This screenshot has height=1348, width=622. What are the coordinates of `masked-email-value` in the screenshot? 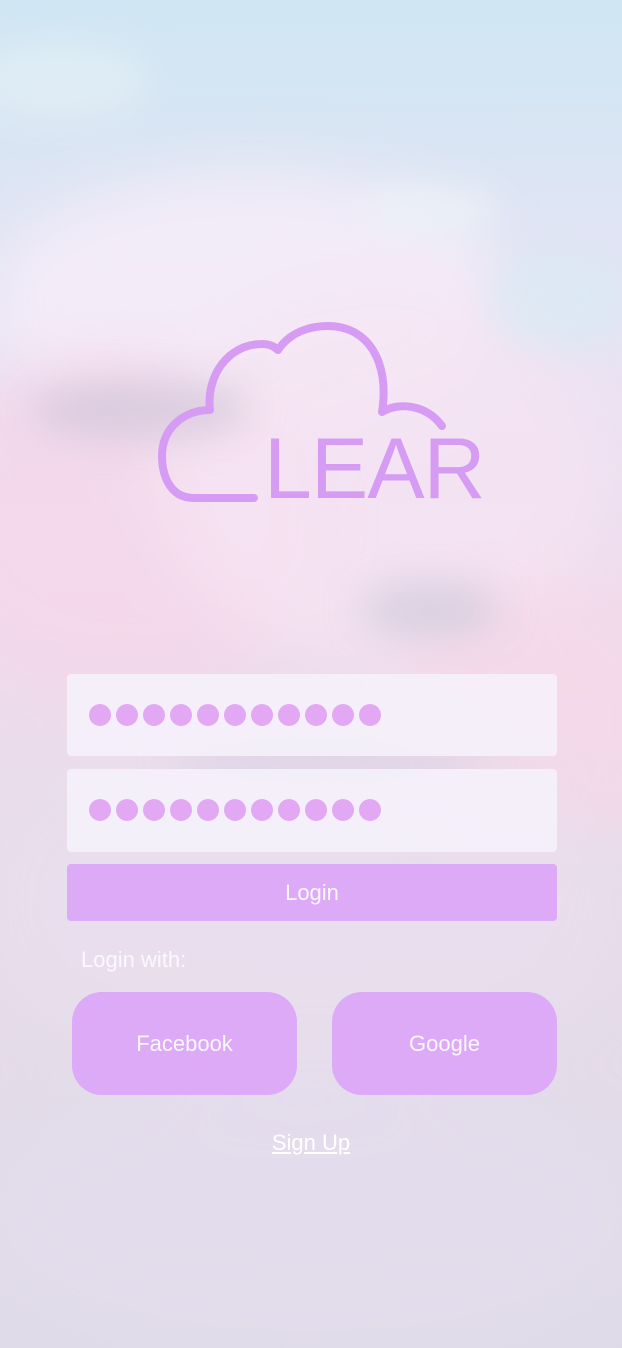 It's located at (237, 714).